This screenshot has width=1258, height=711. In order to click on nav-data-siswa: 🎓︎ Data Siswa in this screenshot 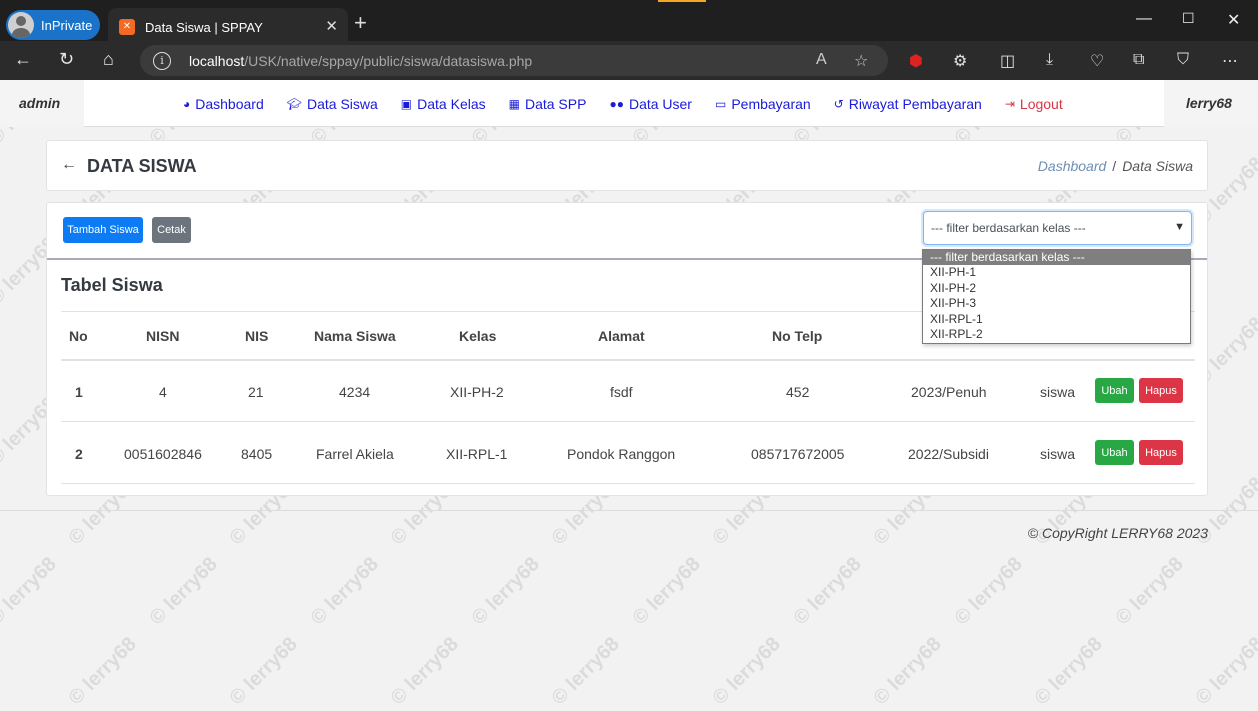, I will do `click(332, 104)`.